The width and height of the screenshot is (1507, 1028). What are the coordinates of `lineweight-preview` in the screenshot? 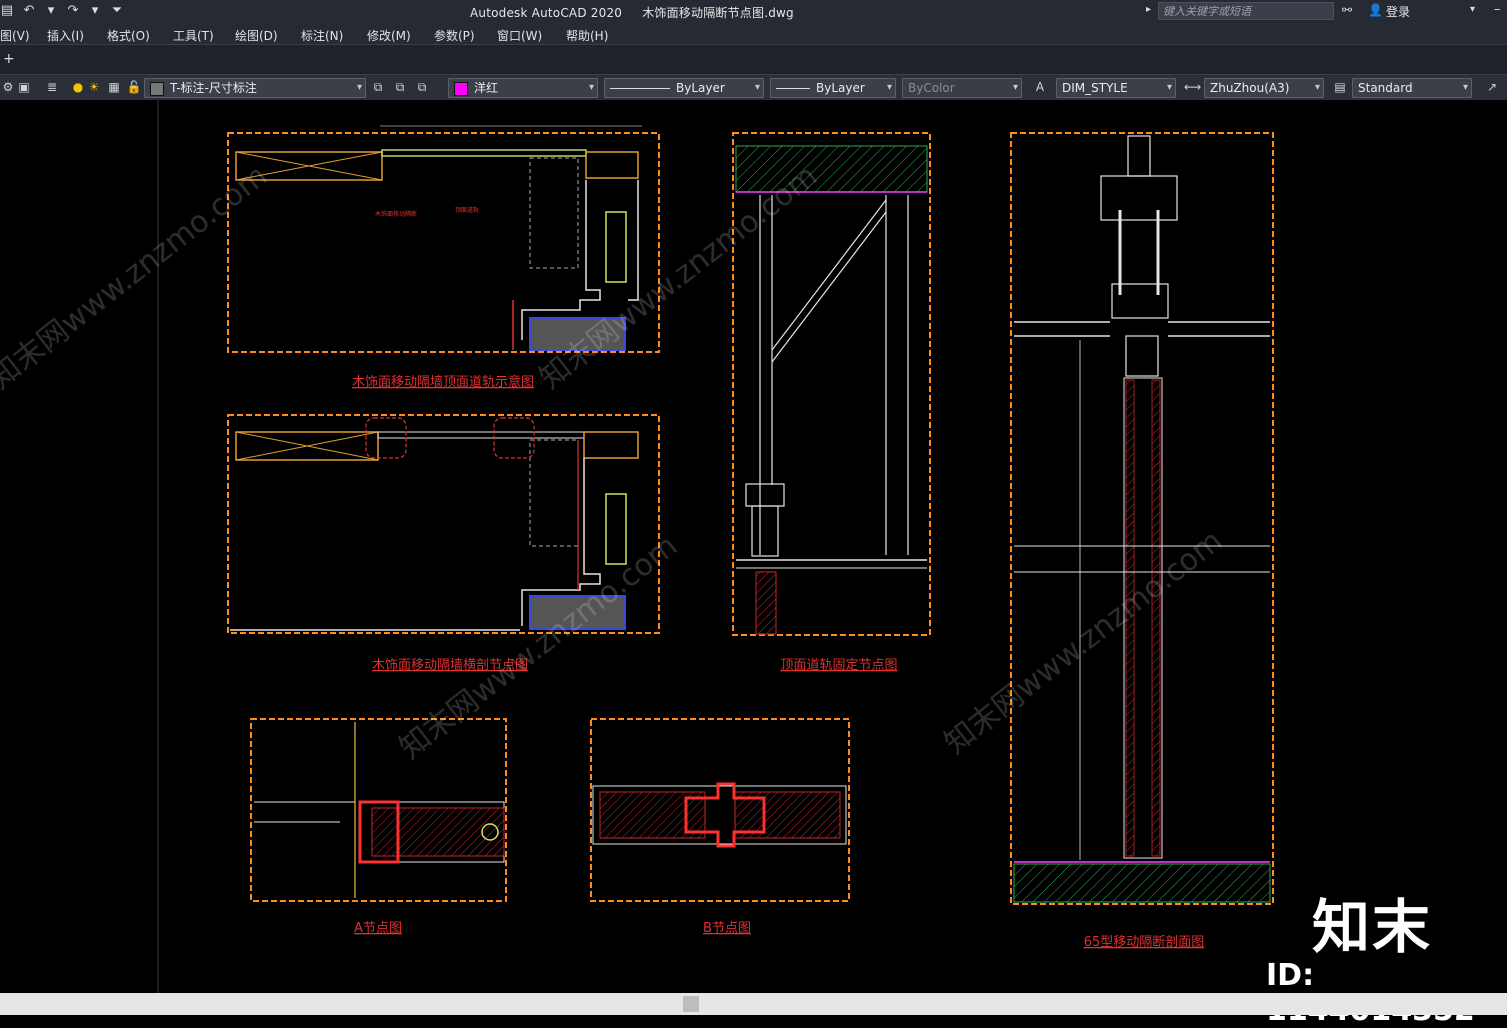 It's located at (793, 88).